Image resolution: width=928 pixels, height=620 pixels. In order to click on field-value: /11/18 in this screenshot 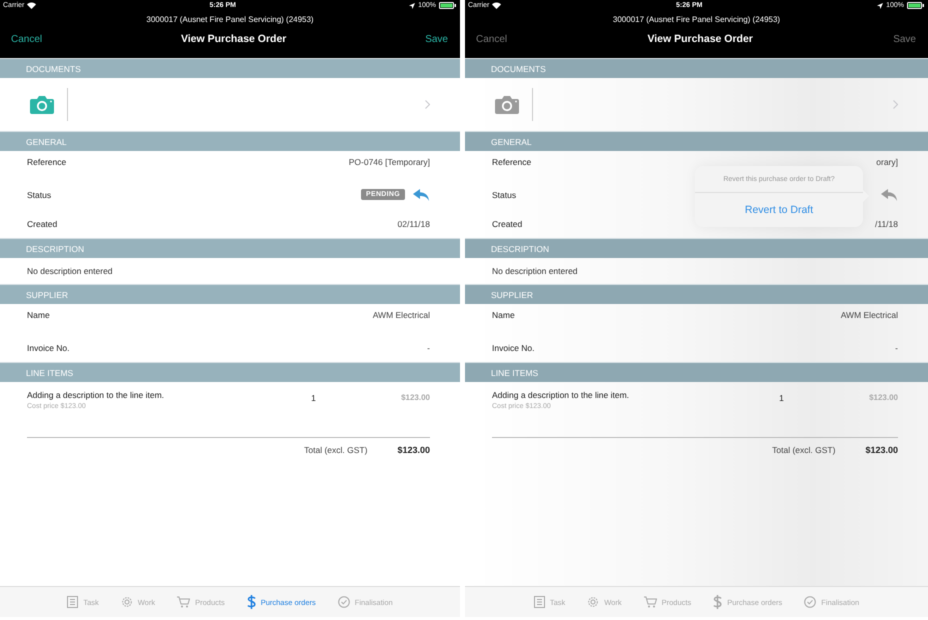, I will do `click(886, 223)`.